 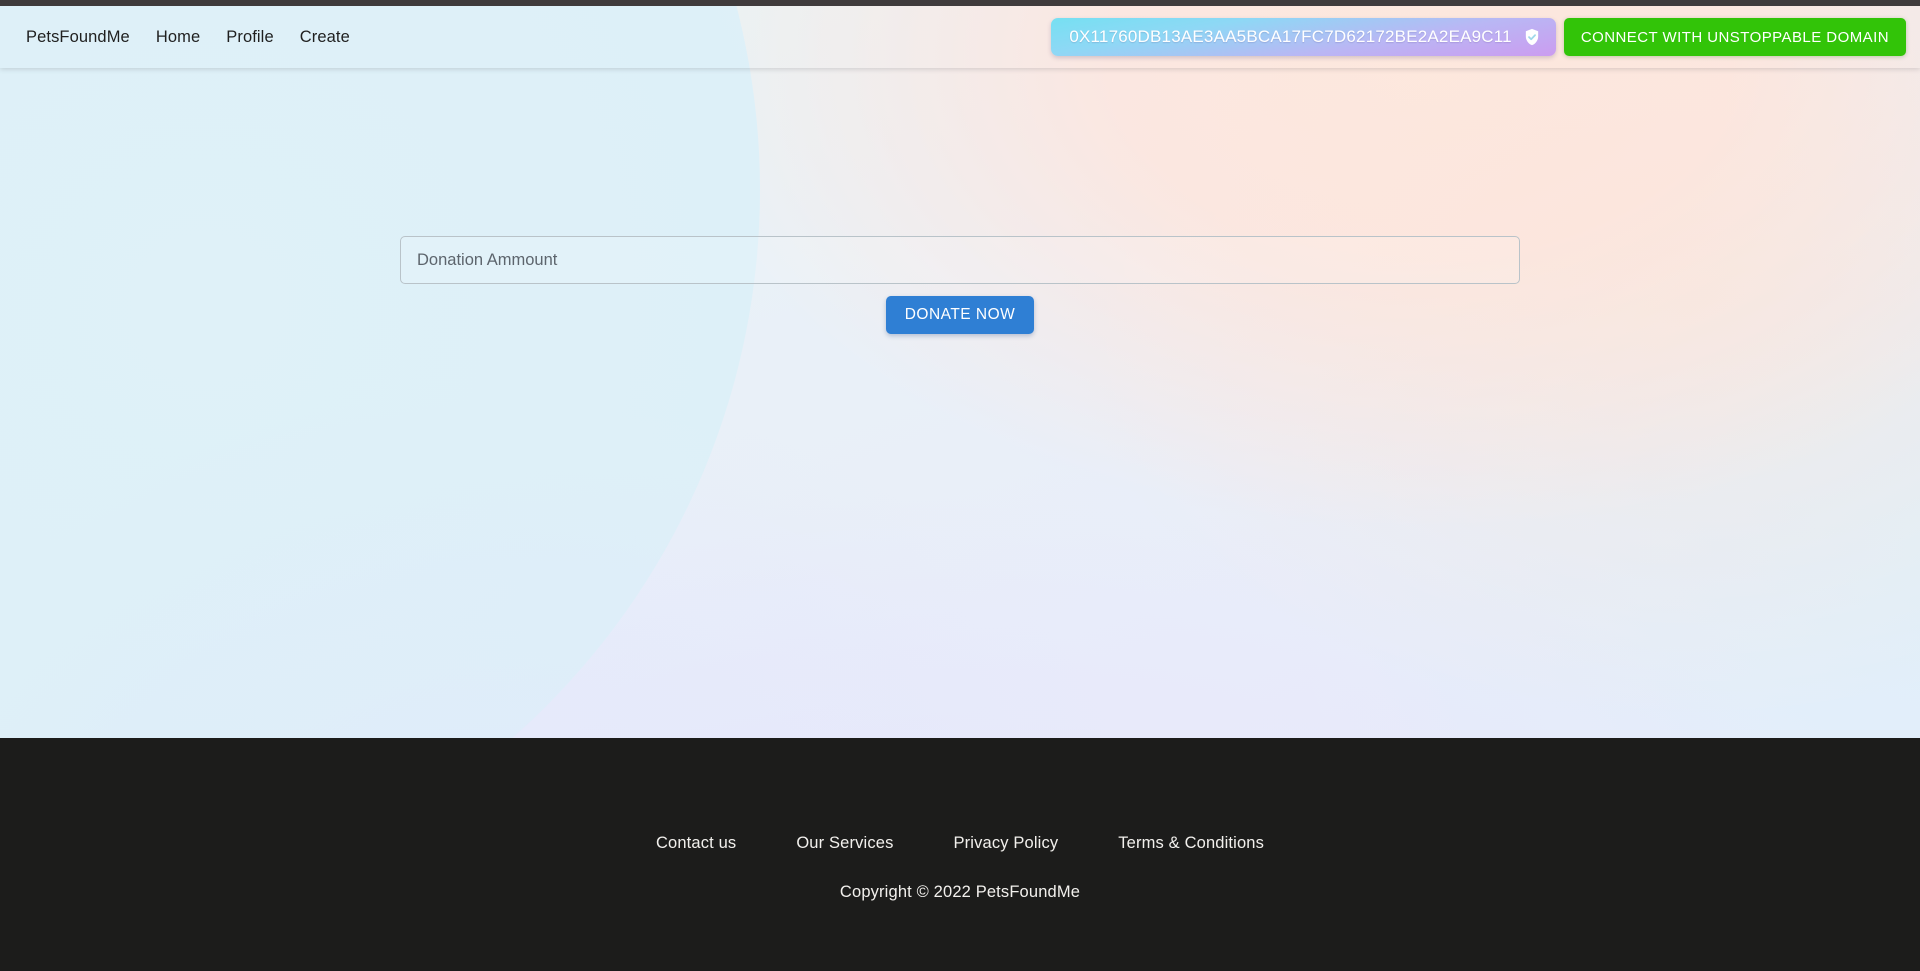 What do you see at coordinates (844, 843) in the screenshot?
I see `footer-link-our-services: Our Services` at bounding box center [844, 843].